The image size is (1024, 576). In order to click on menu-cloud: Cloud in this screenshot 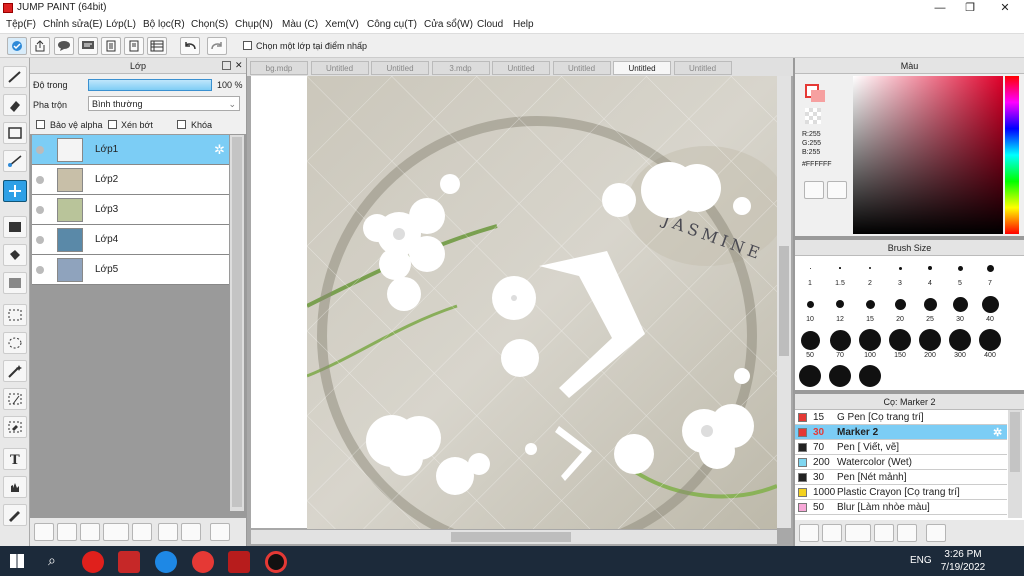, I will do `click(490, 24)`.